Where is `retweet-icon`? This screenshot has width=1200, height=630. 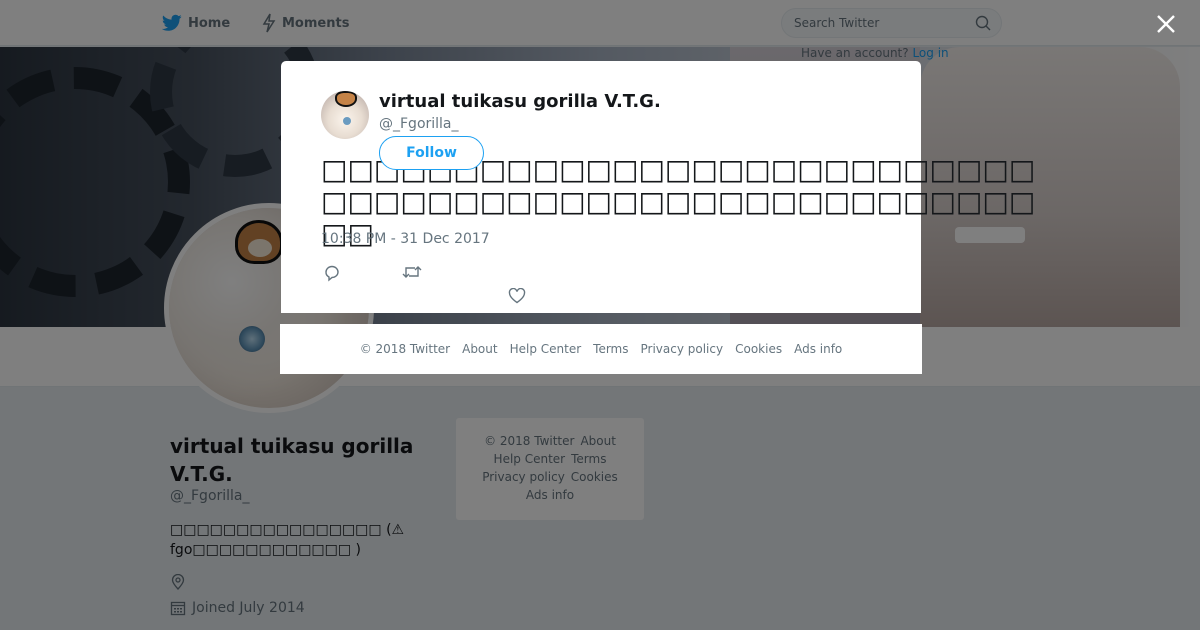 retweet-icon is located at coordinates (412, 272).